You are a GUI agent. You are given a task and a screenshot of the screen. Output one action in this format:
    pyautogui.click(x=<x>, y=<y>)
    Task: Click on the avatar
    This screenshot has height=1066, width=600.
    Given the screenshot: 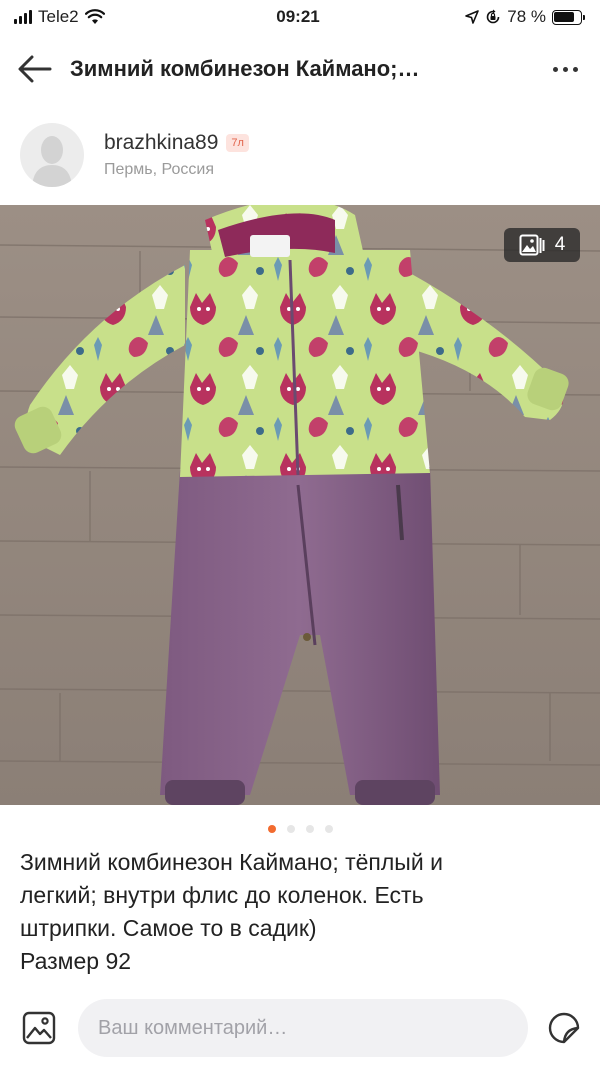 What is the action you would take?
    pyautogui.click(x=52, y=155)
    